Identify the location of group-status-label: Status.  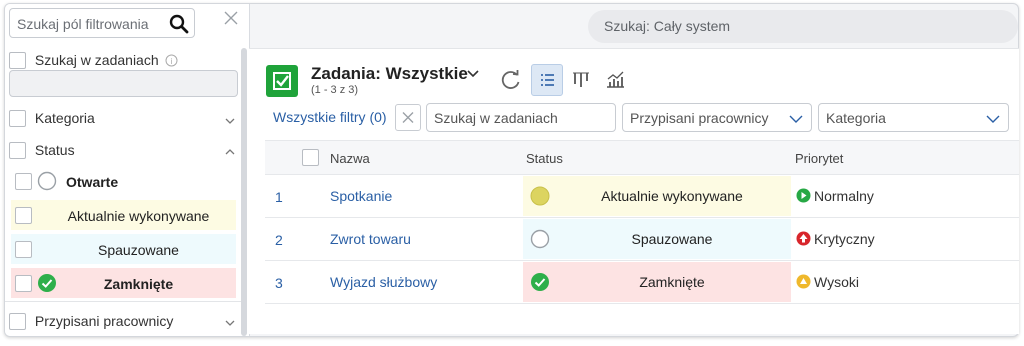
(54, 150).